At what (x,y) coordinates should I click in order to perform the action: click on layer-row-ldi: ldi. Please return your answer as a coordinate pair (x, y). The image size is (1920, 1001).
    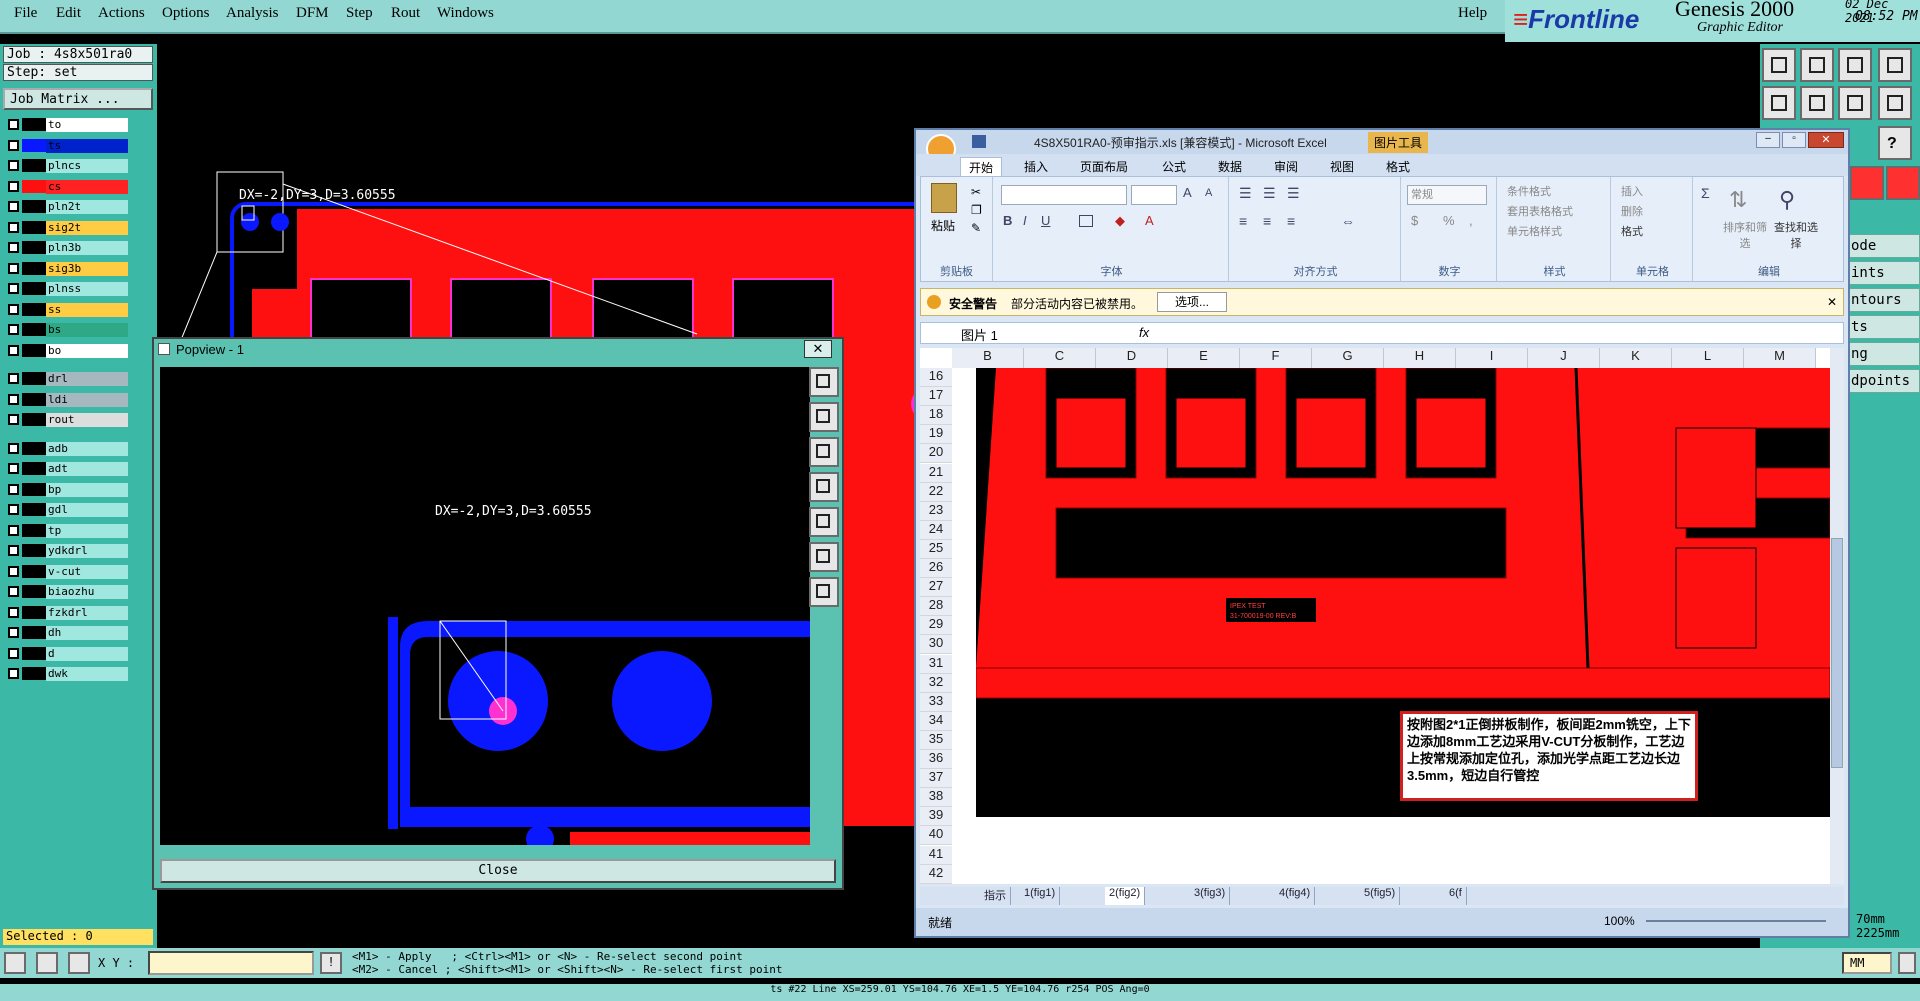
    Looking at the image, I should click on (67, 399).